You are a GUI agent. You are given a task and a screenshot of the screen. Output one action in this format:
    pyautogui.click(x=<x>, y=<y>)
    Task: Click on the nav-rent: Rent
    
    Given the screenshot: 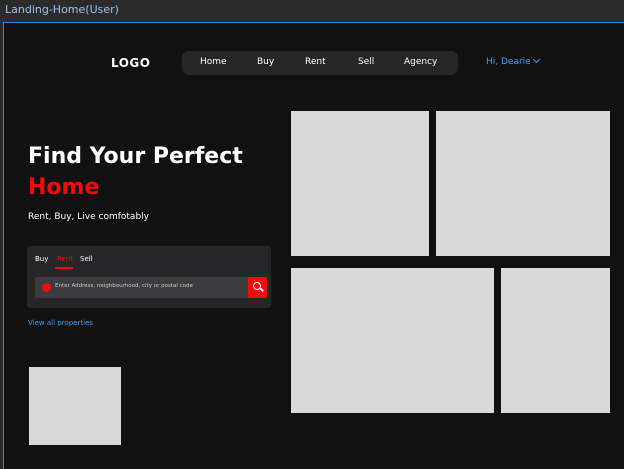 What is the action you would take?
    pyautogui.click(x=315, y=62)
    